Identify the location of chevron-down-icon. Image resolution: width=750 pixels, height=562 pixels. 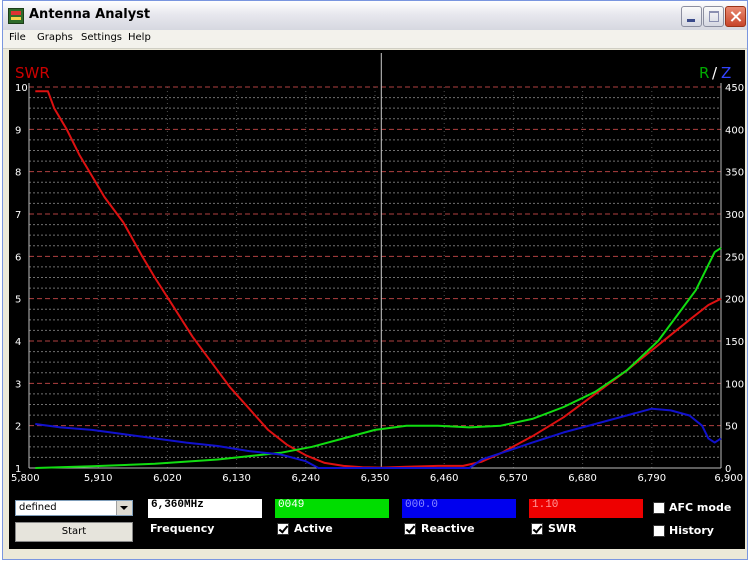
(124, 508).